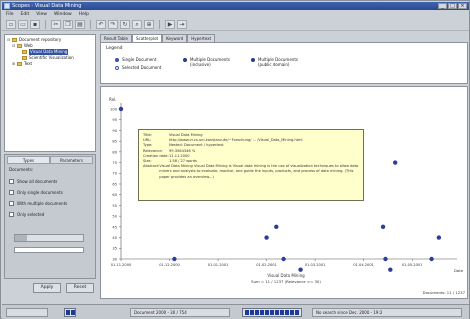  I want to click on single-document-icon, so click(117, 60).